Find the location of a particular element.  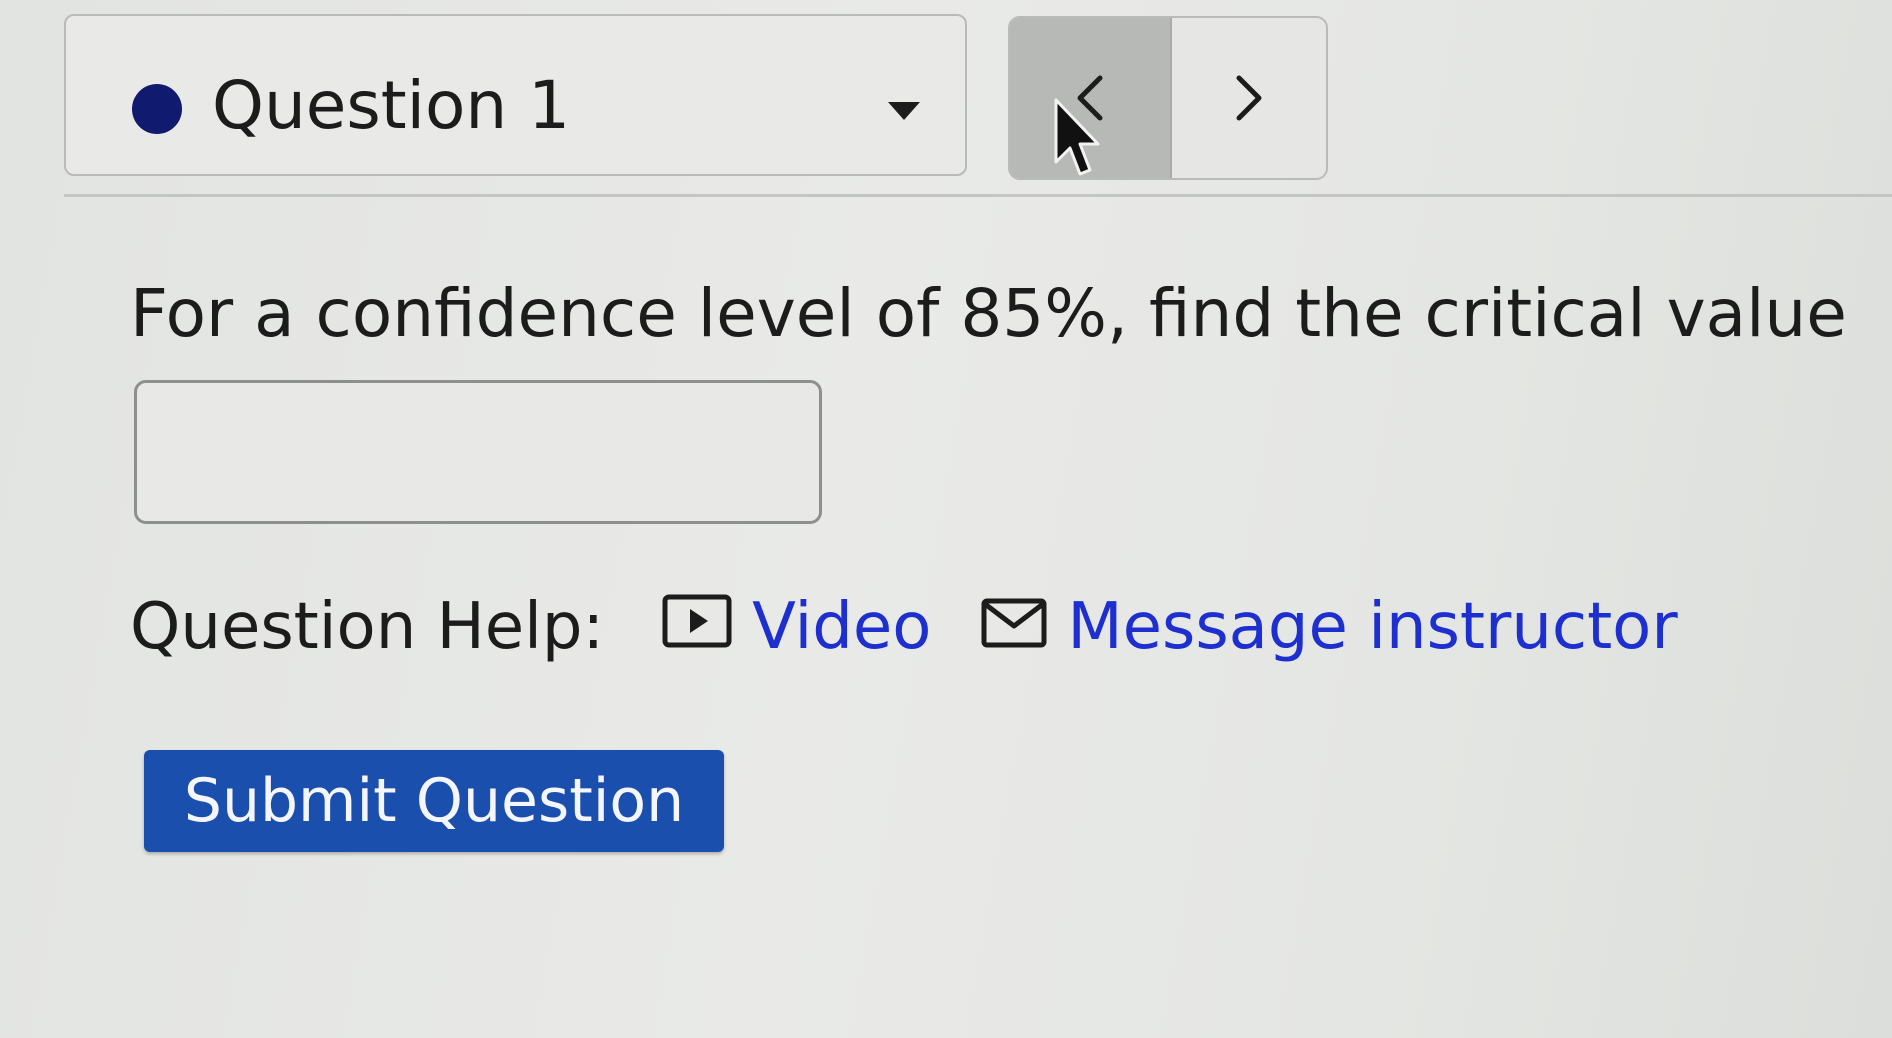

chevron-right-icon is located at coordinates (1249, 98).